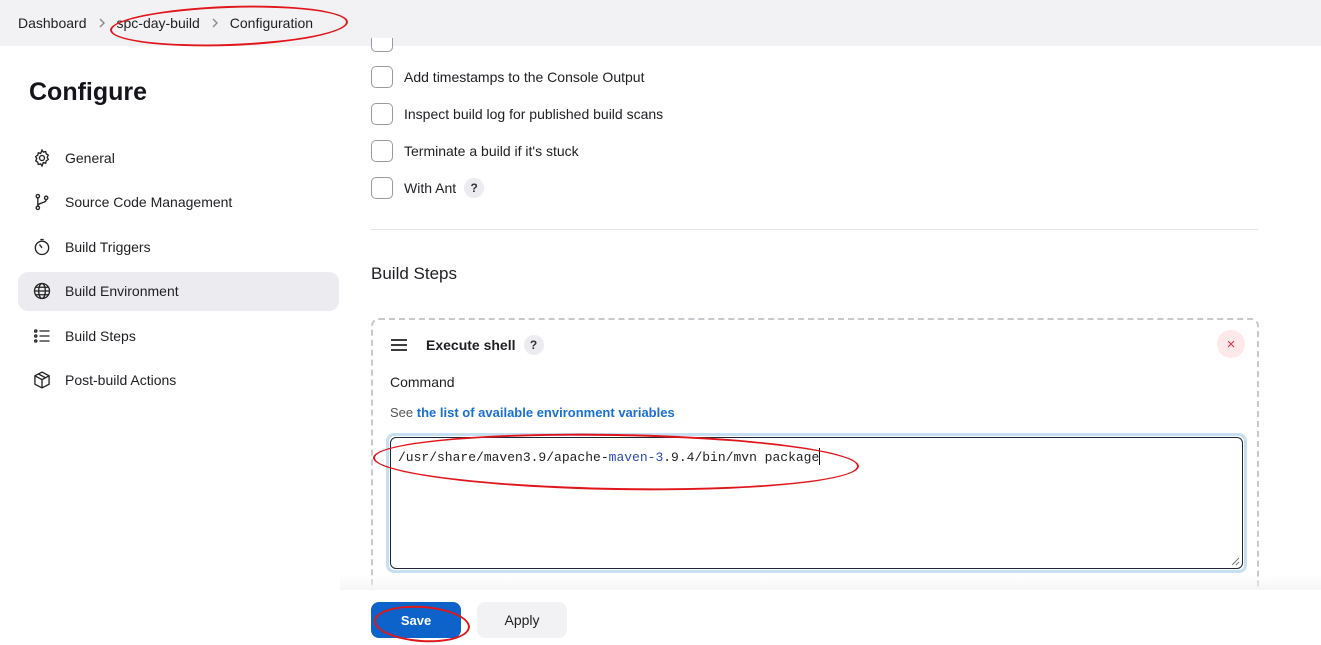 The height and width of the screenshot is (645, 1321). What do you see at coordinates (178, 246) in the screenshot?
I see `sidebar-item-build-triggers: Build Triggers` at bounding box center [178, 246].